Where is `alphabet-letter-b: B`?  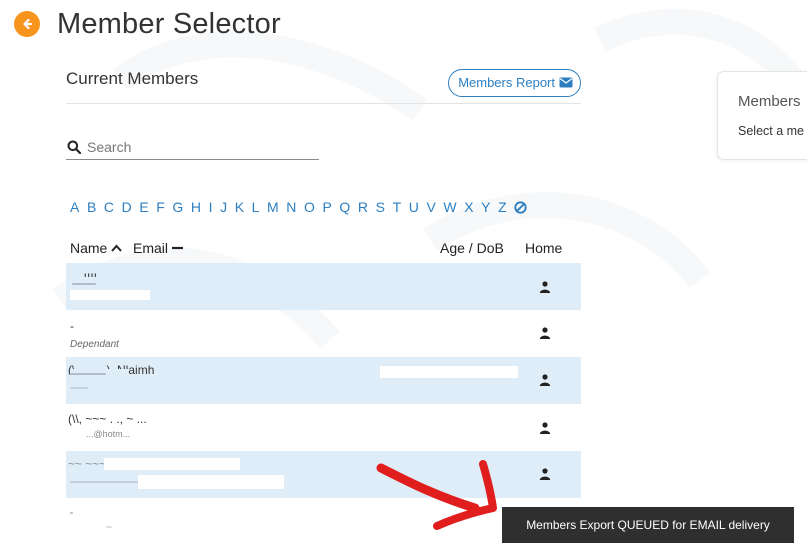
alphabet-letter-b: B is located at coordinates (91, 207).